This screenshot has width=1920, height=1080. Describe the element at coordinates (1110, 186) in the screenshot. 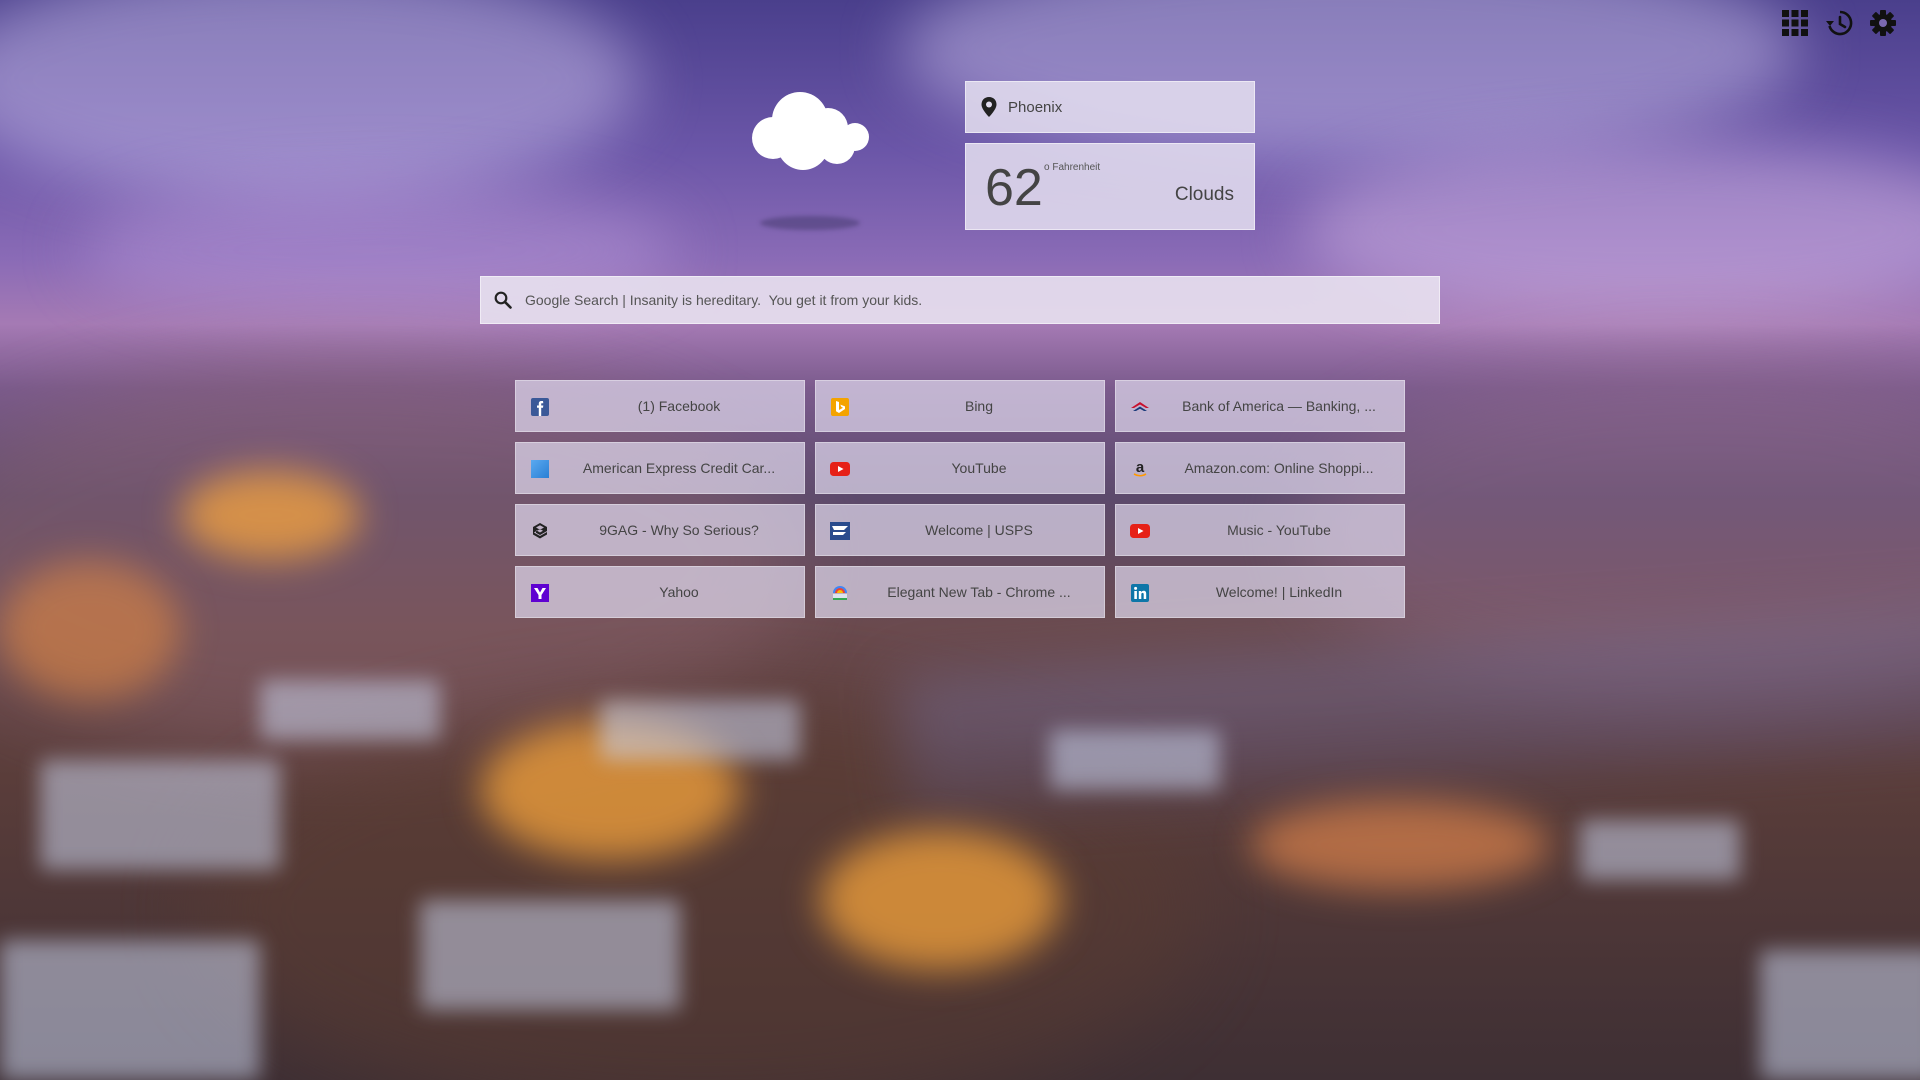

I see `temperature-panel: 62 o Fahrenheit Clouds` at that location.